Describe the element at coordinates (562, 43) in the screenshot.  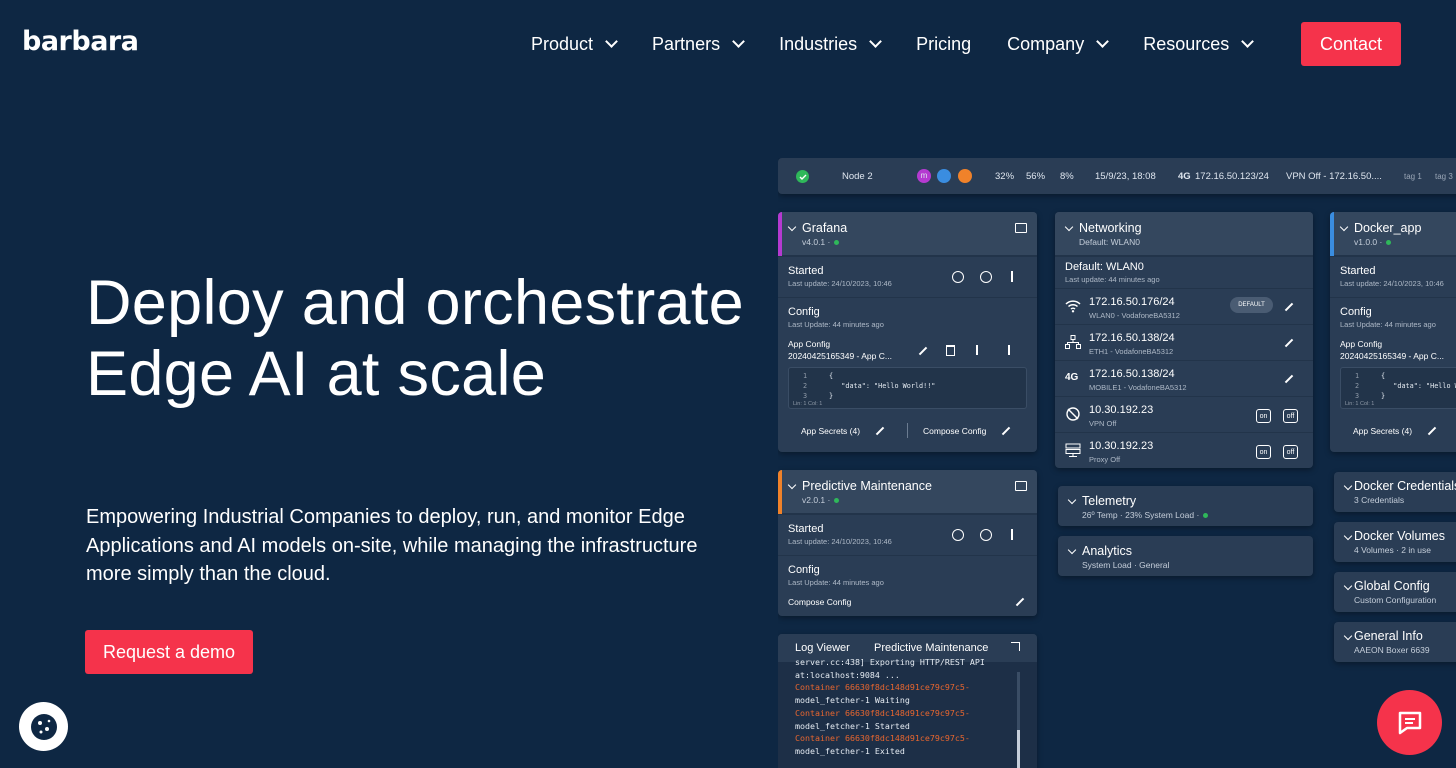
I see `nav-label: Product` at that location.